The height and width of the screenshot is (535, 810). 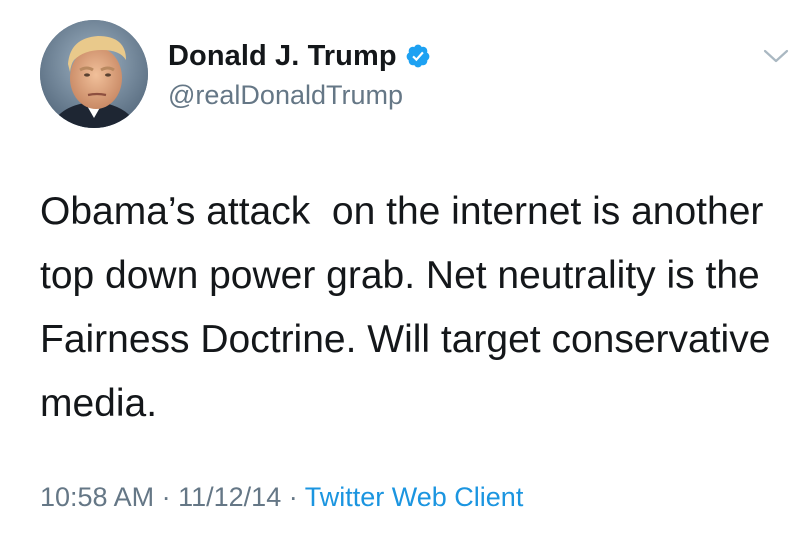 I want to click on verified-badge-icon, so click(x=418, y=56).